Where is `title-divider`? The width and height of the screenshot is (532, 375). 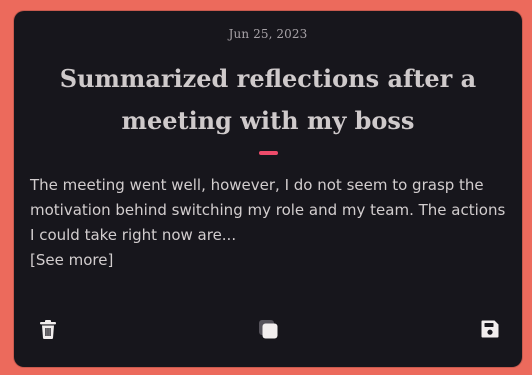 title-divider is located at coordinates (268, 153).